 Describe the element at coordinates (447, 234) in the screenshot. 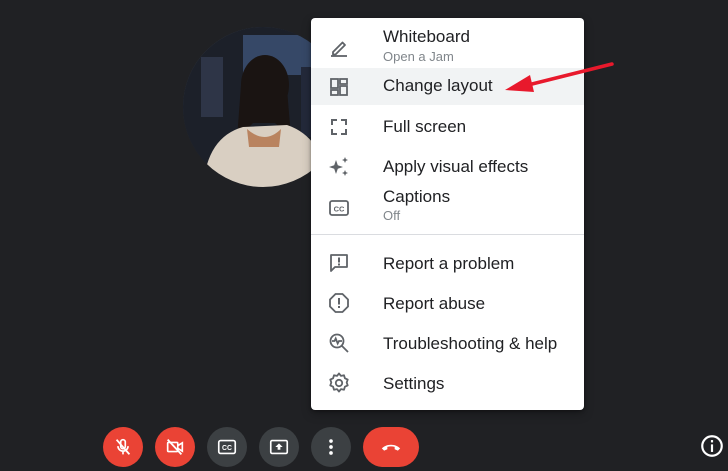

I see `menu-divider` at that location.